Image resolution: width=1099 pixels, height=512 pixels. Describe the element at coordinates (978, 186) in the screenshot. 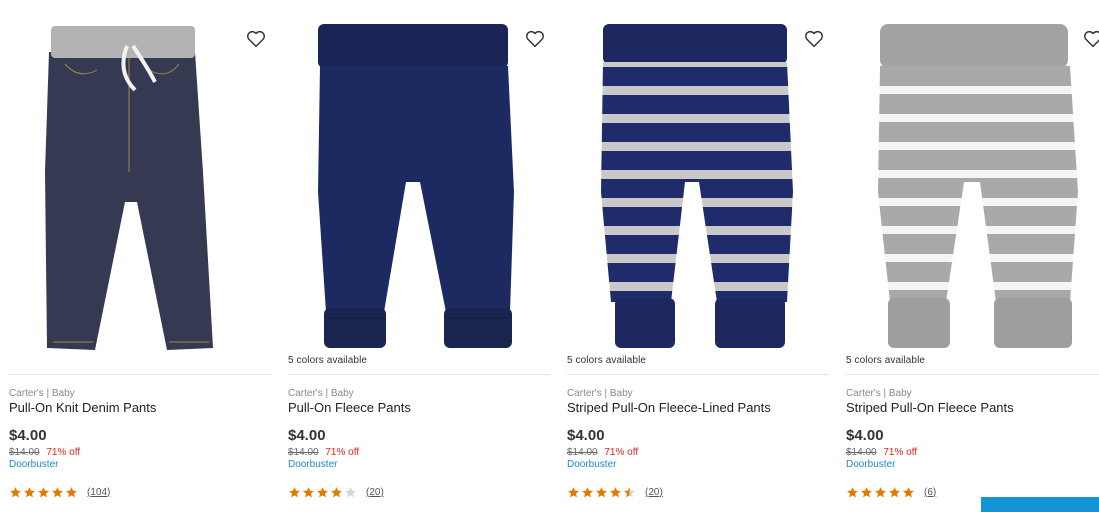

I see `pants-gray-stripe-icon` at that location.